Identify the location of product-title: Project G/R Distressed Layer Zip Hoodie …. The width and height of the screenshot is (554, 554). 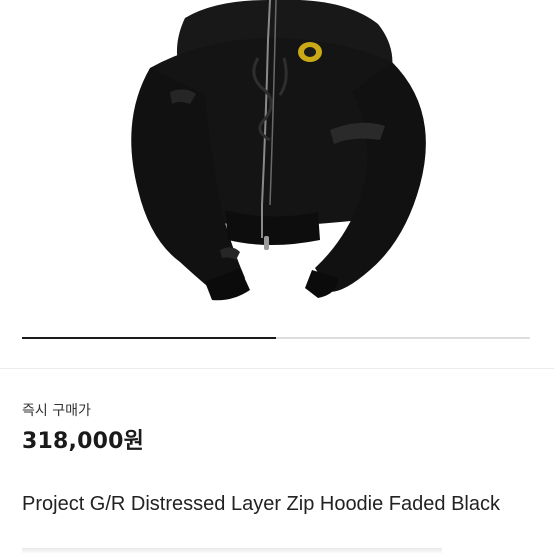
(261, 504).